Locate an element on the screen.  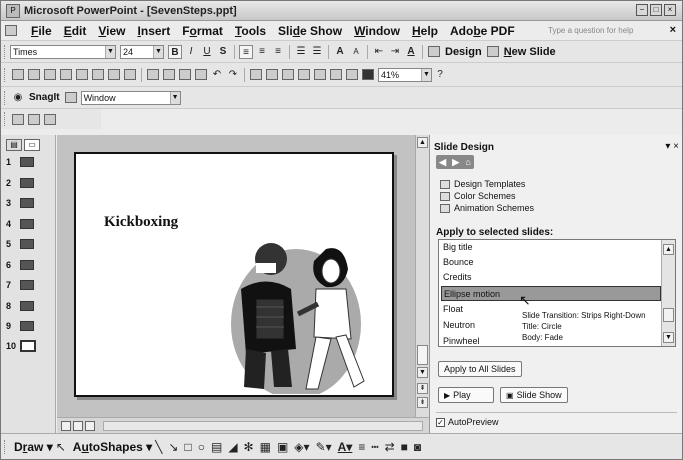
line-color-icon: ✎▾ is located at coordinates (324, 447).